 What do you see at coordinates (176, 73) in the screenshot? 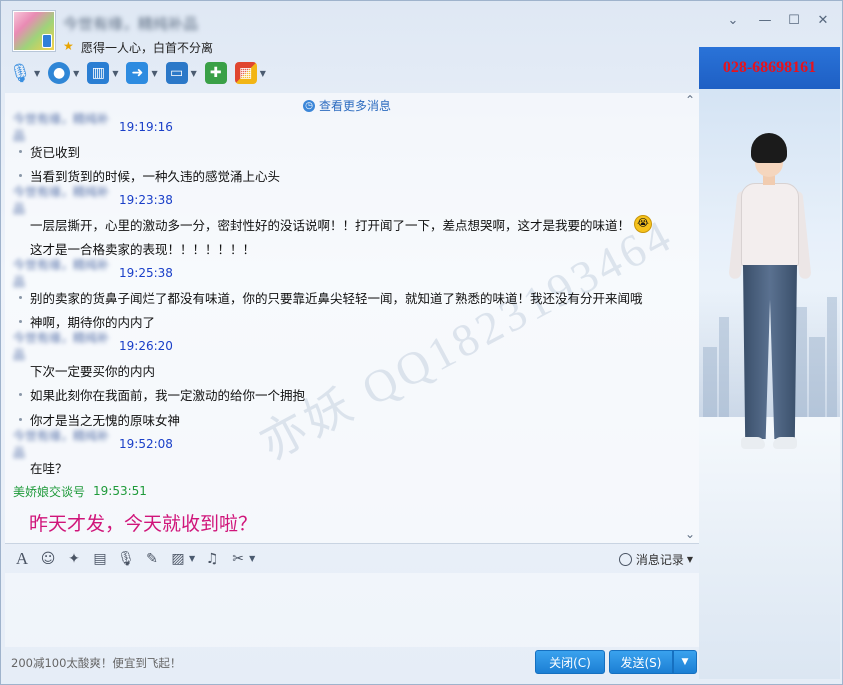
I see `monitor-icon: ▭` at bounding box center [176, 73].